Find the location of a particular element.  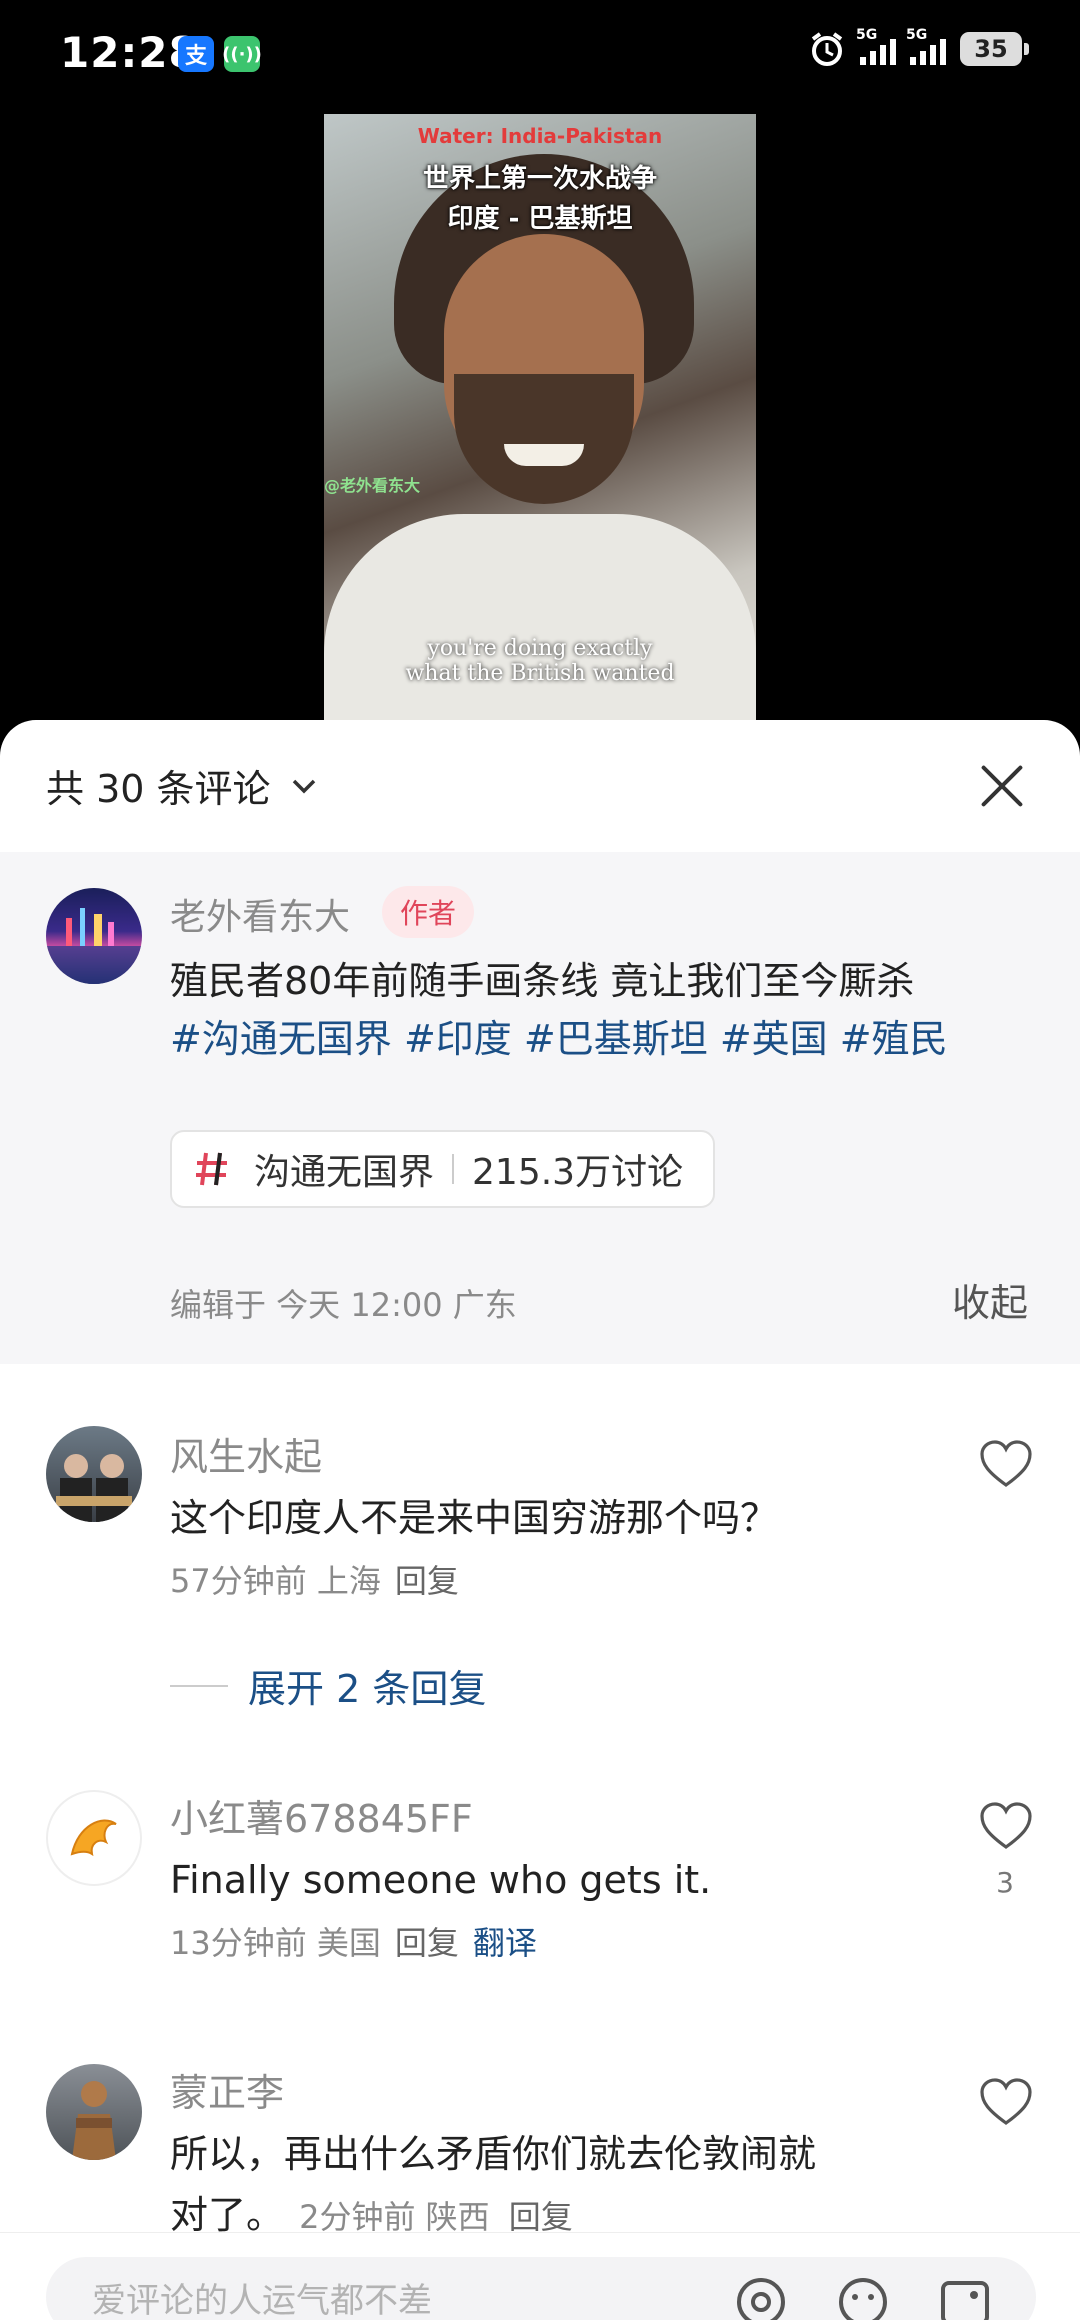

video-title-en: Water: India-Pakistan is located at coordinates (540, 136).